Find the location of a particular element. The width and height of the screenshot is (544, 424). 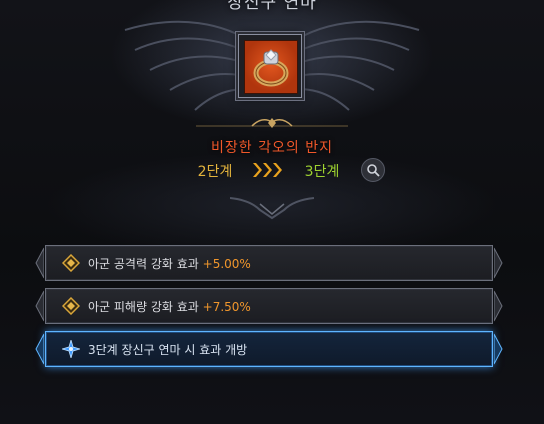

window-title: 장신구 연마 is located at coordinates (272, 6).